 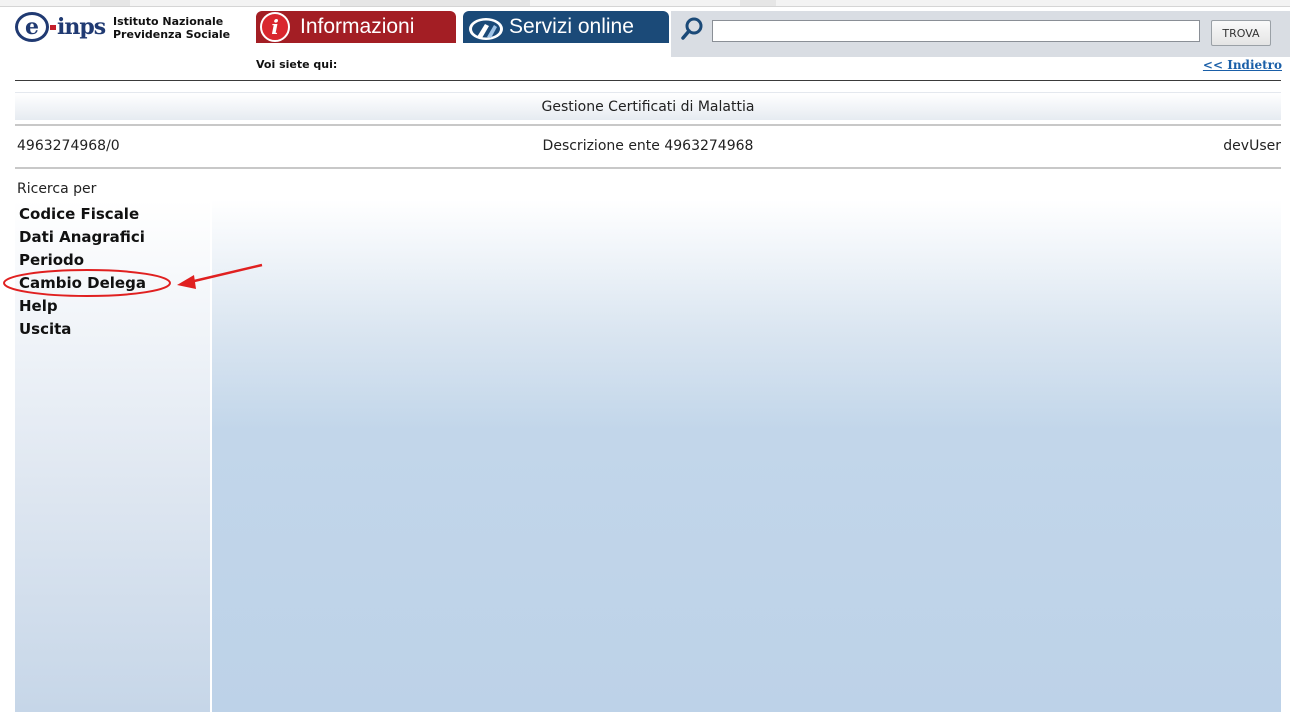 What do you see at coordinates (82, 283) in the screenshot?
I see `sidebar-item-cambio-delega: Cambio Delega` at bounding box center [82, 283].